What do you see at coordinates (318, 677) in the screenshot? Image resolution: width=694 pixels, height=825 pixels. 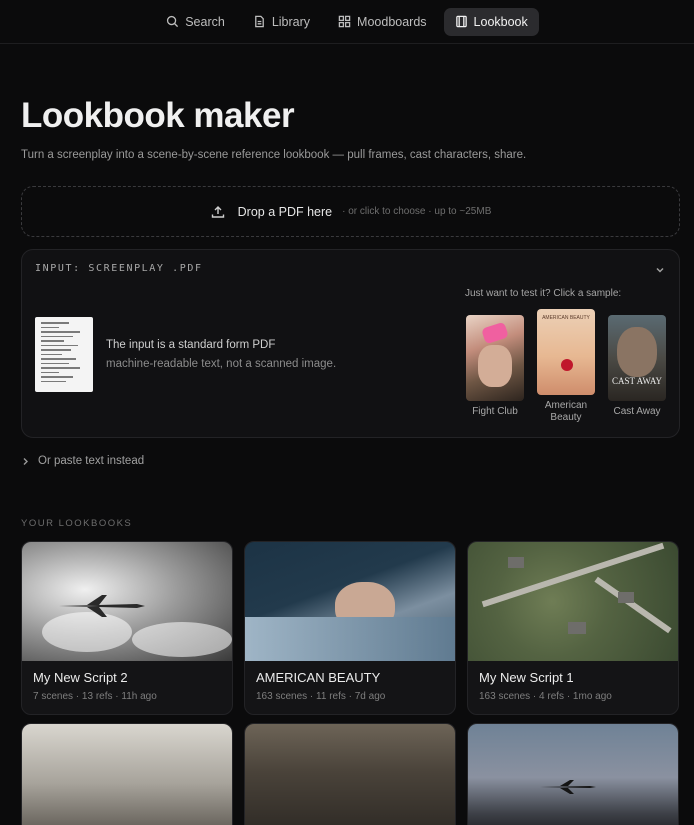 I see `lookbook-name: AMERICAN BEAUTY` at bounding box center [318, 677].